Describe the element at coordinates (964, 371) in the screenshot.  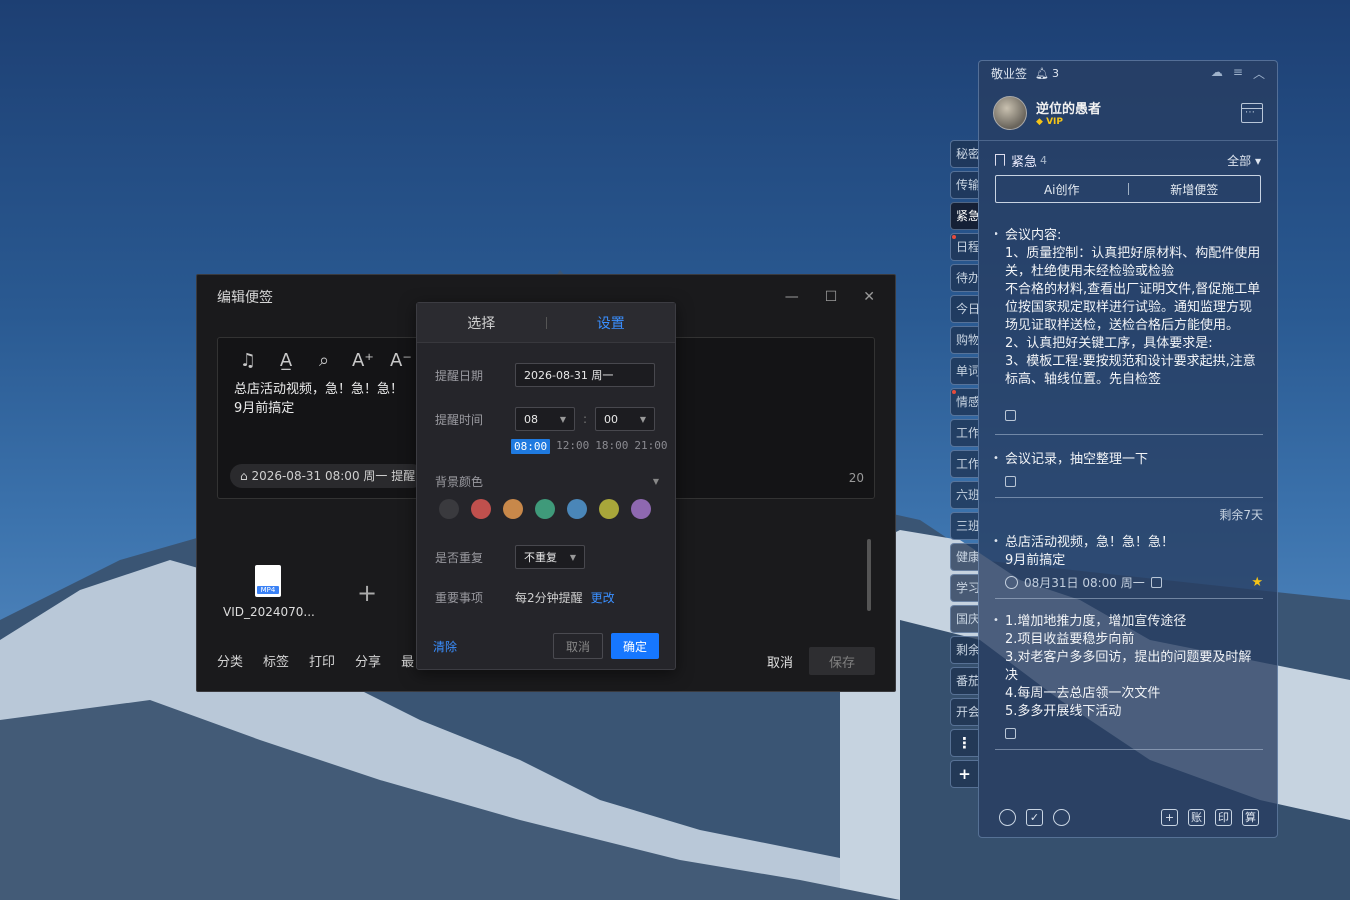
I see `category-tab: 单词` at that location.